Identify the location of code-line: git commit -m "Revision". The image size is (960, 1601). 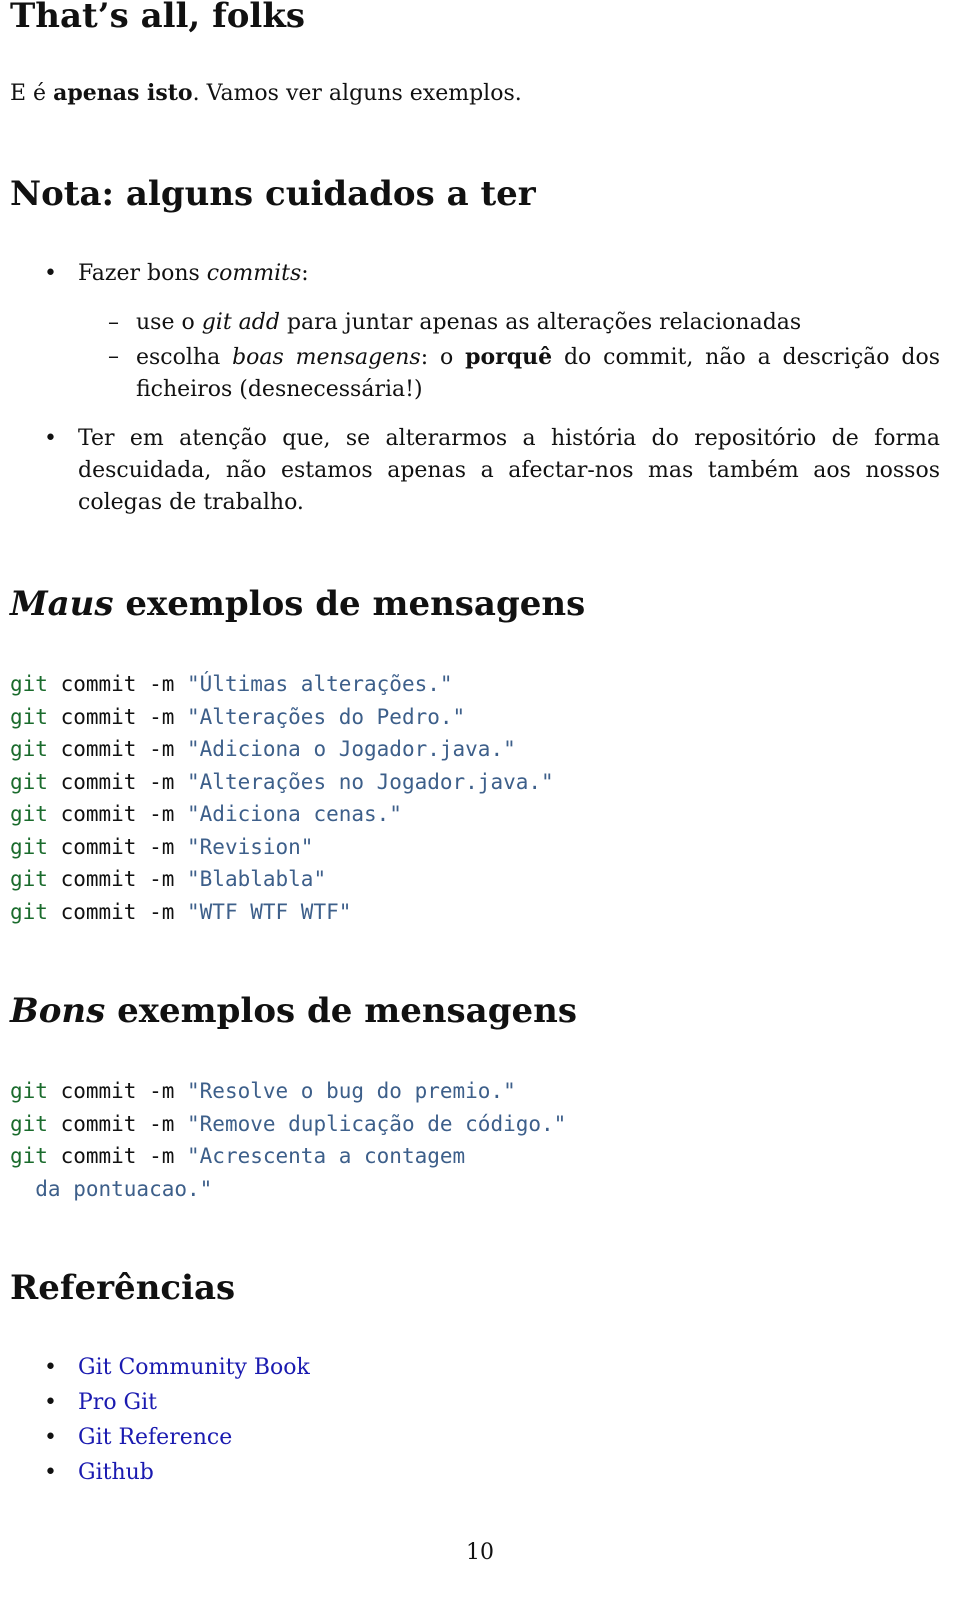
(282, 847).